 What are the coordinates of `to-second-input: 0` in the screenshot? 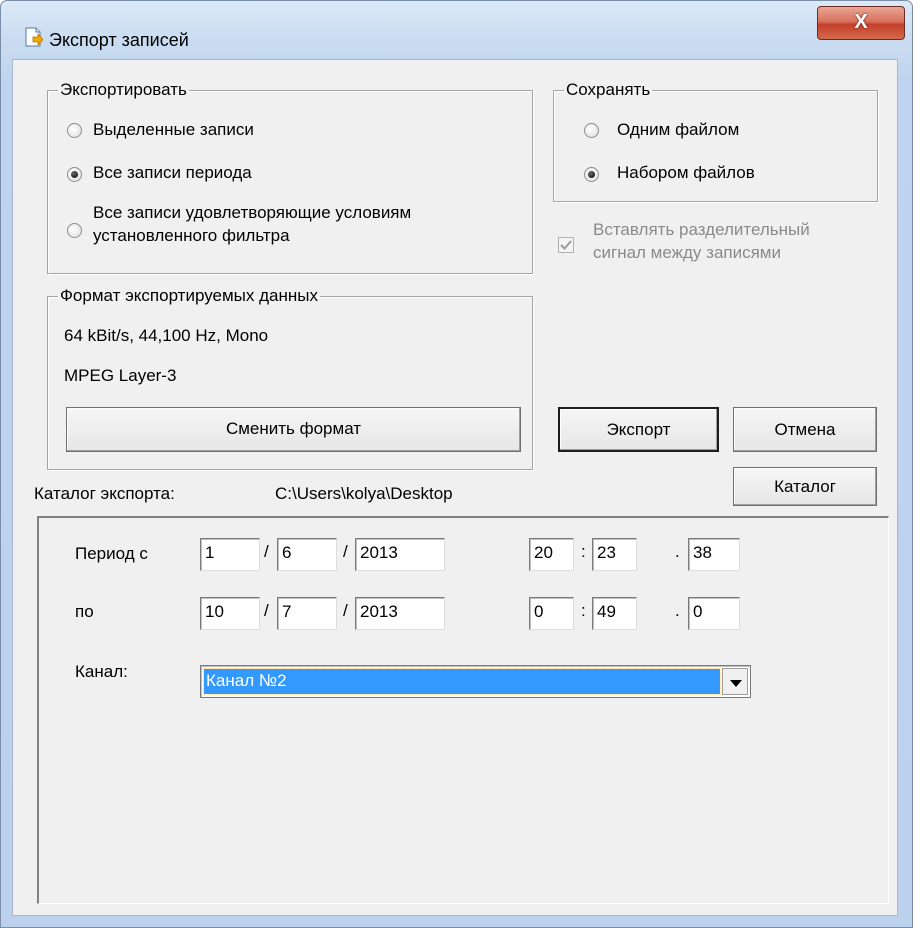 It's located at (714, 613).